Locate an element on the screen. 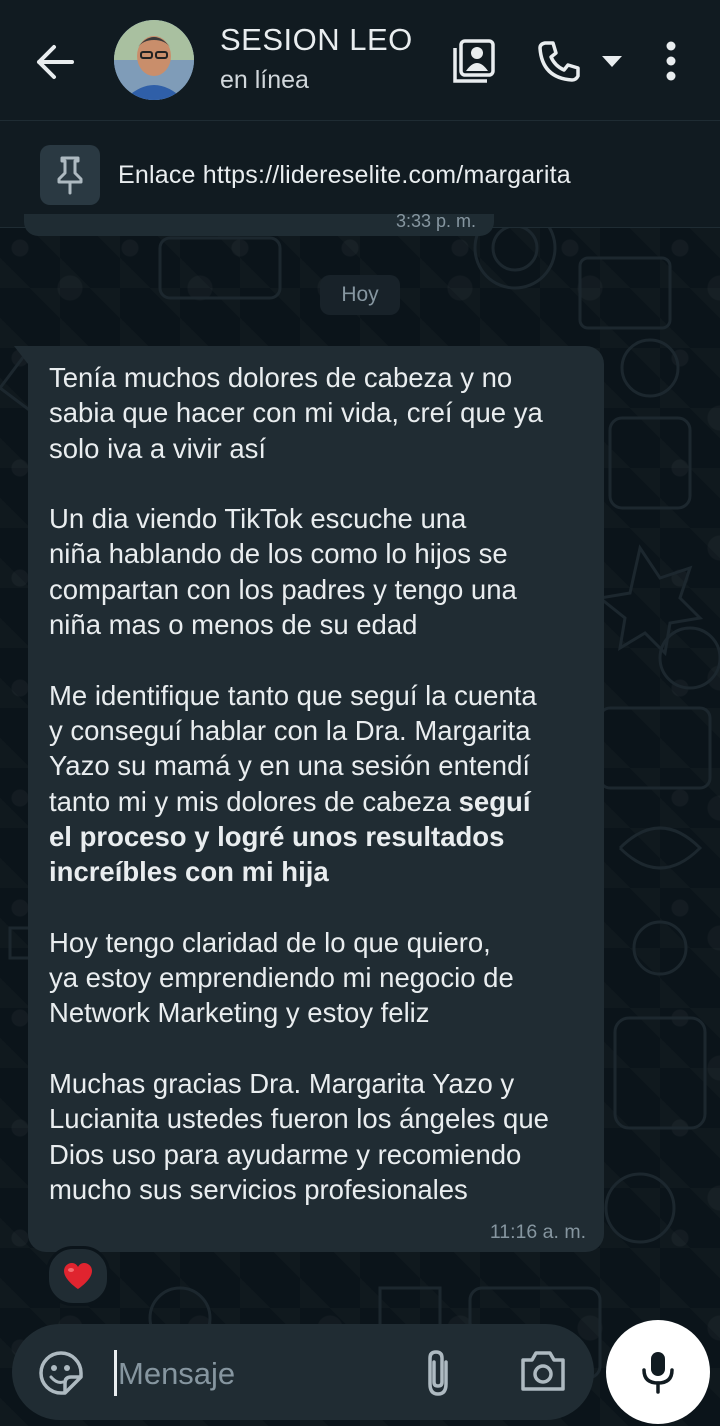  message-timestamp: 11:16 a. m. is located at coordinates (537, 1232).